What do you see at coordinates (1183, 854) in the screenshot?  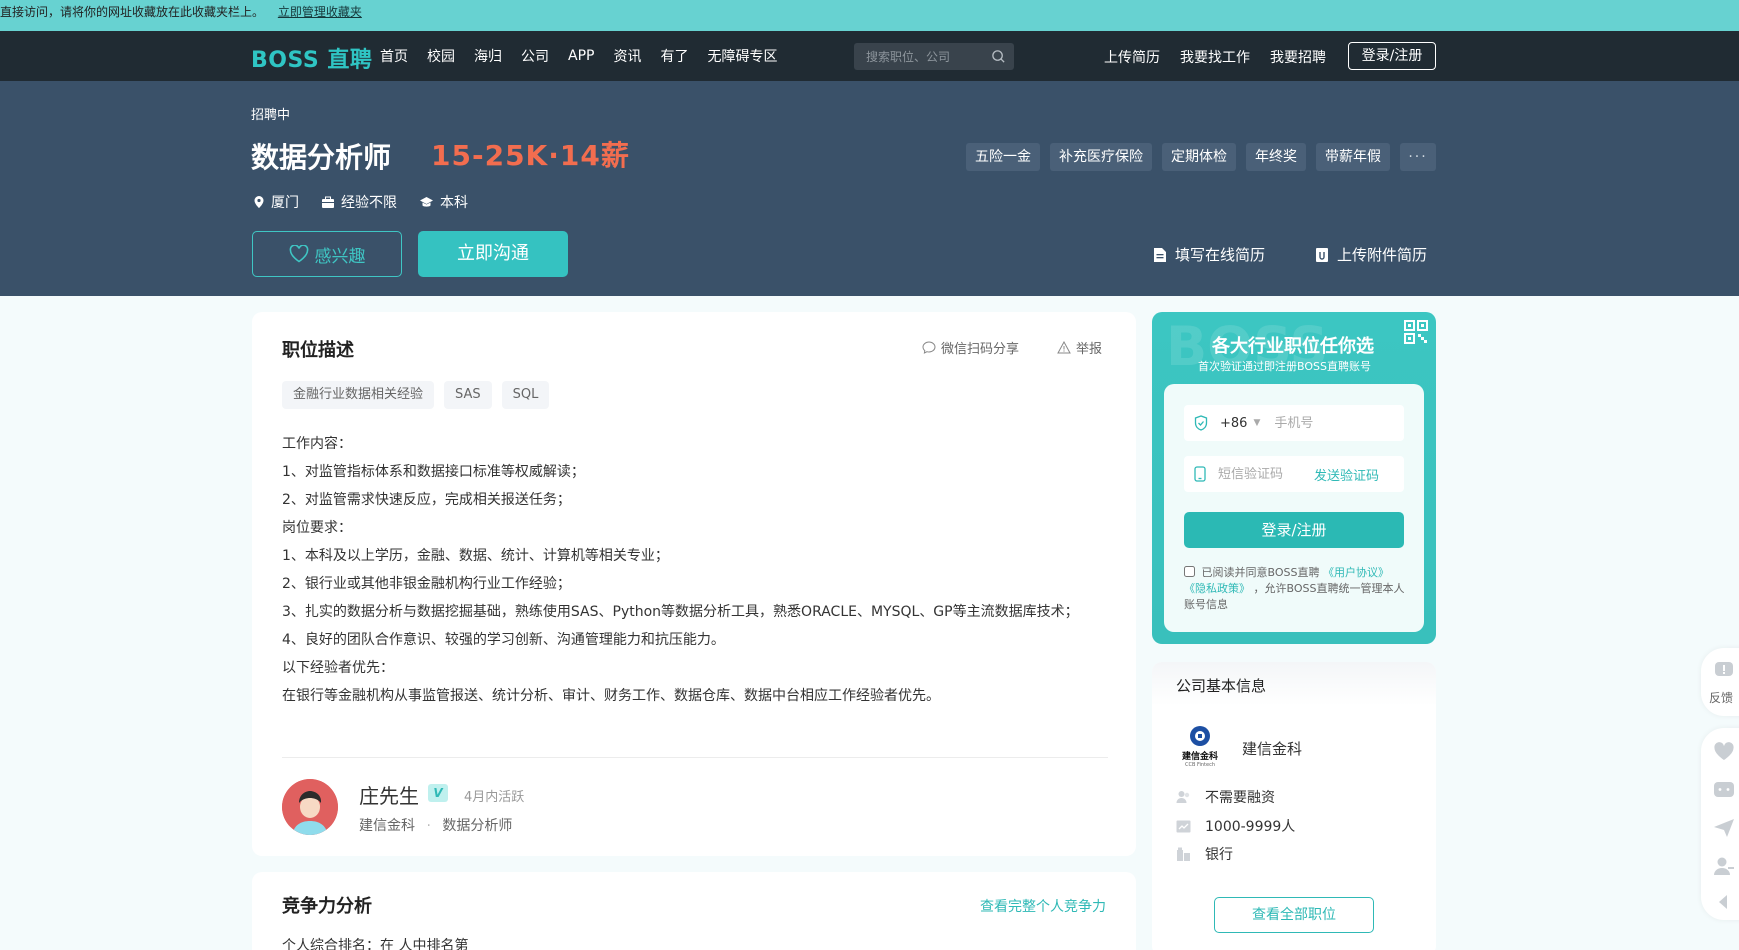 I see `building-icon` at bounding box center [1183, 854].